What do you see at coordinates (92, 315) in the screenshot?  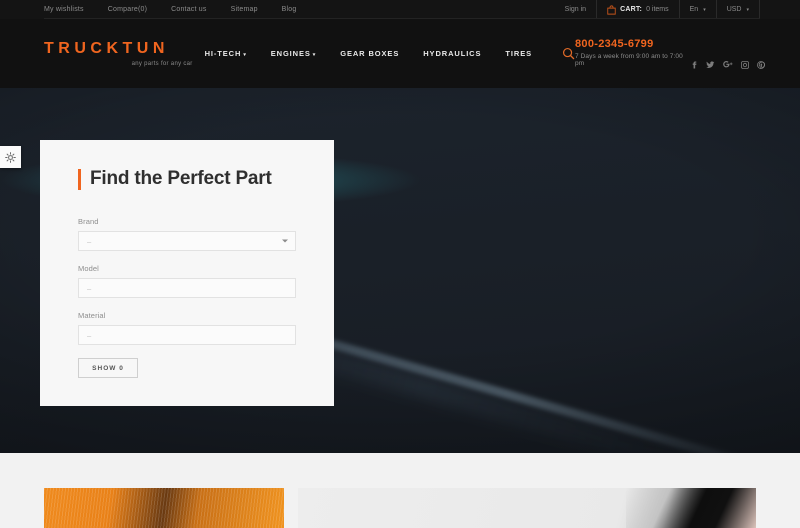 I see `material-label: Material` at bounding box center [92, 315].